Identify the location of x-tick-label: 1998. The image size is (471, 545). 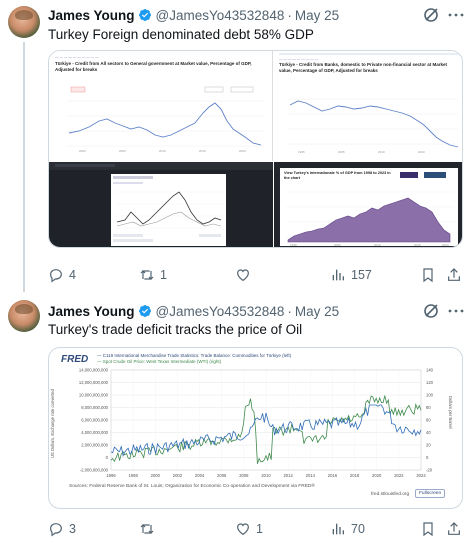
(133, 475).